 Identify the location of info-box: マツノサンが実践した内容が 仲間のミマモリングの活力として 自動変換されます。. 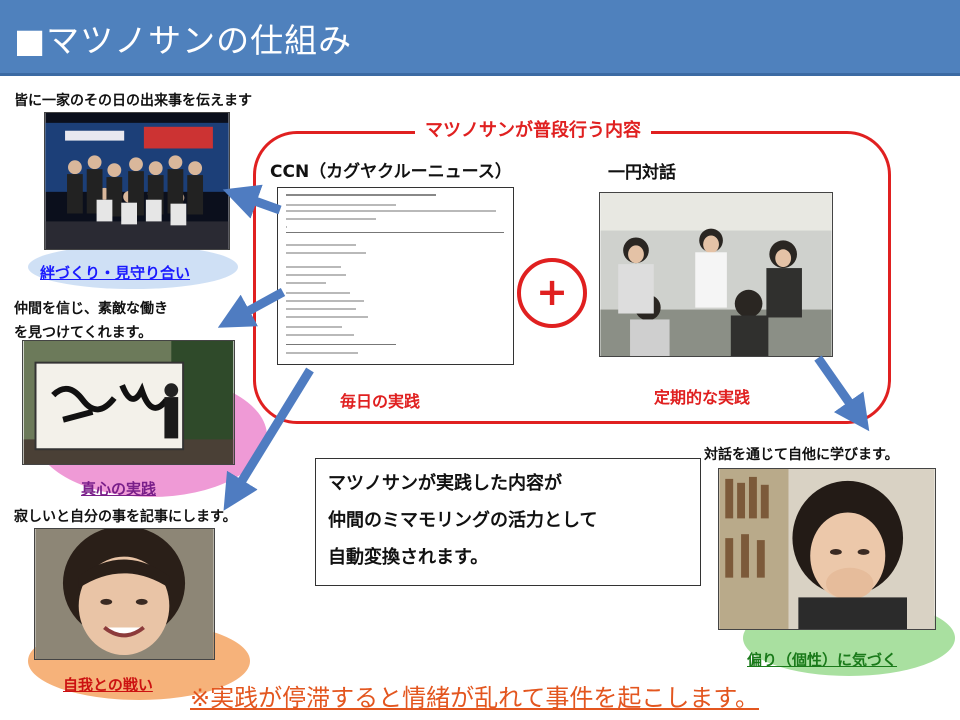
(508, 522).